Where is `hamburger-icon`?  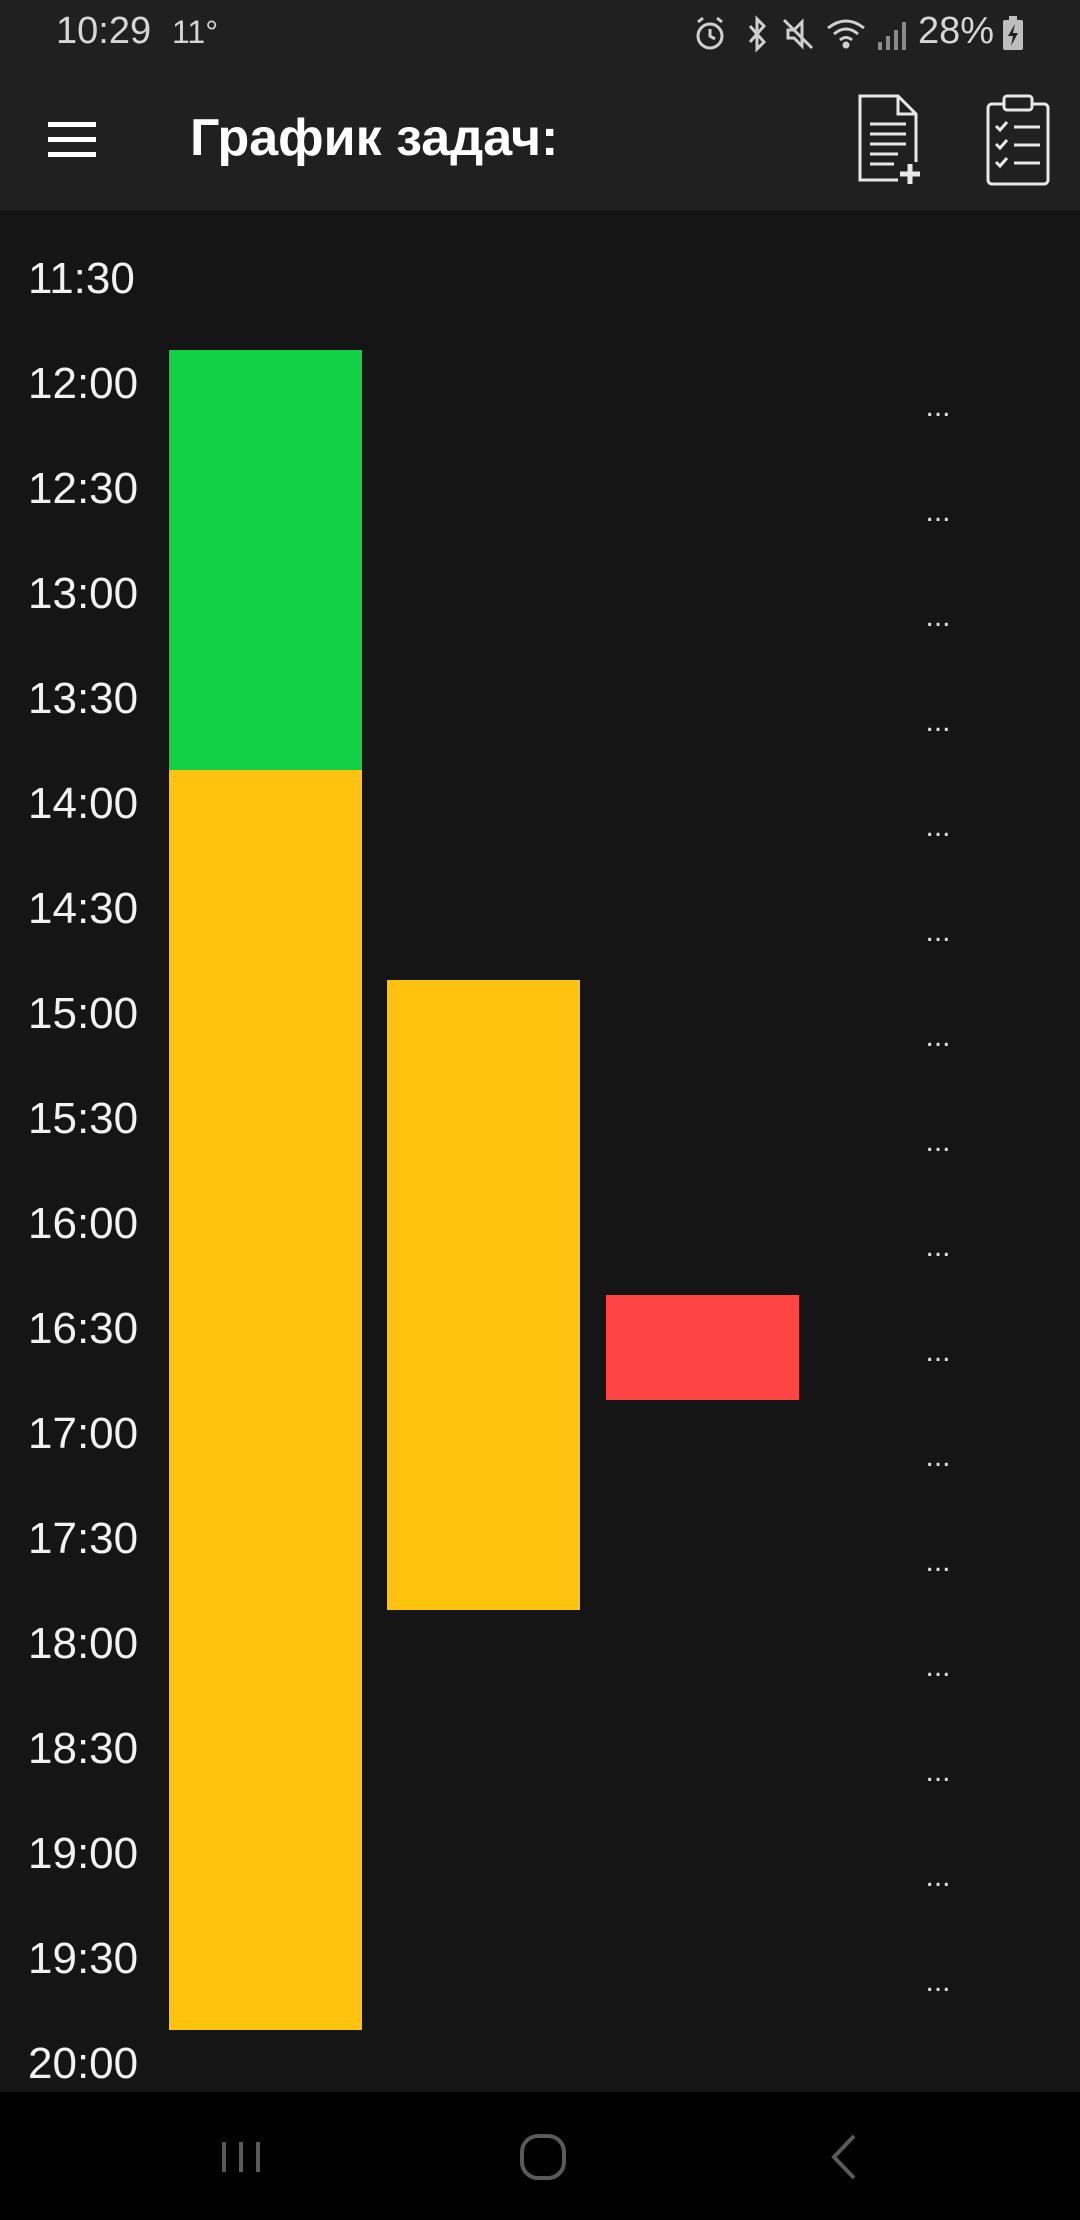 hamburger-icon is located at coordinates (72, 139).